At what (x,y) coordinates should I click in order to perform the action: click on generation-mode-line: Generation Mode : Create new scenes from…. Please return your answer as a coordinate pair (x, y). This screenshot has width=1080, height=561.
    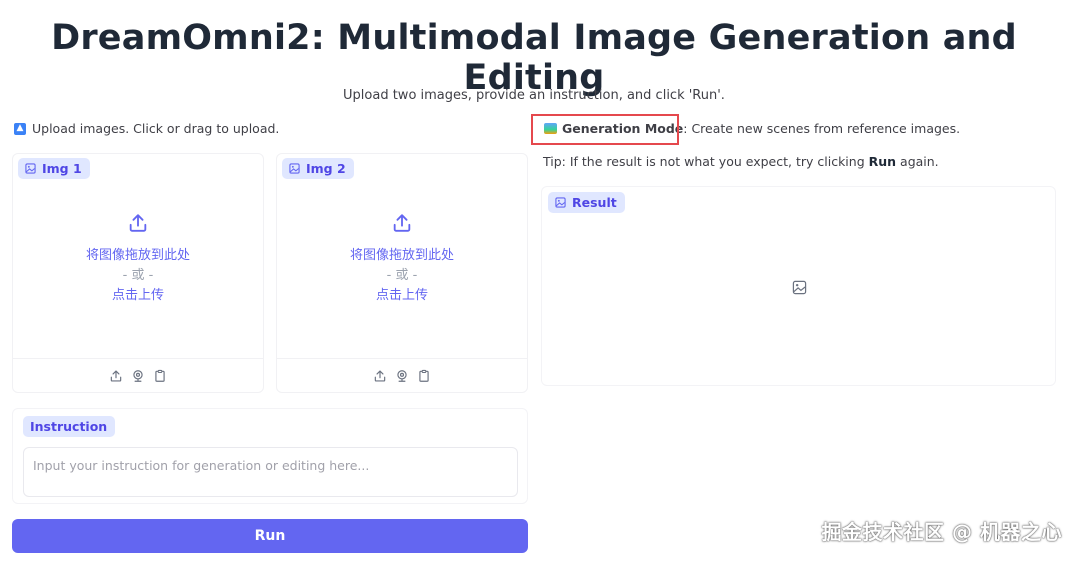
    Looking at the image, I should click on (752, 128).